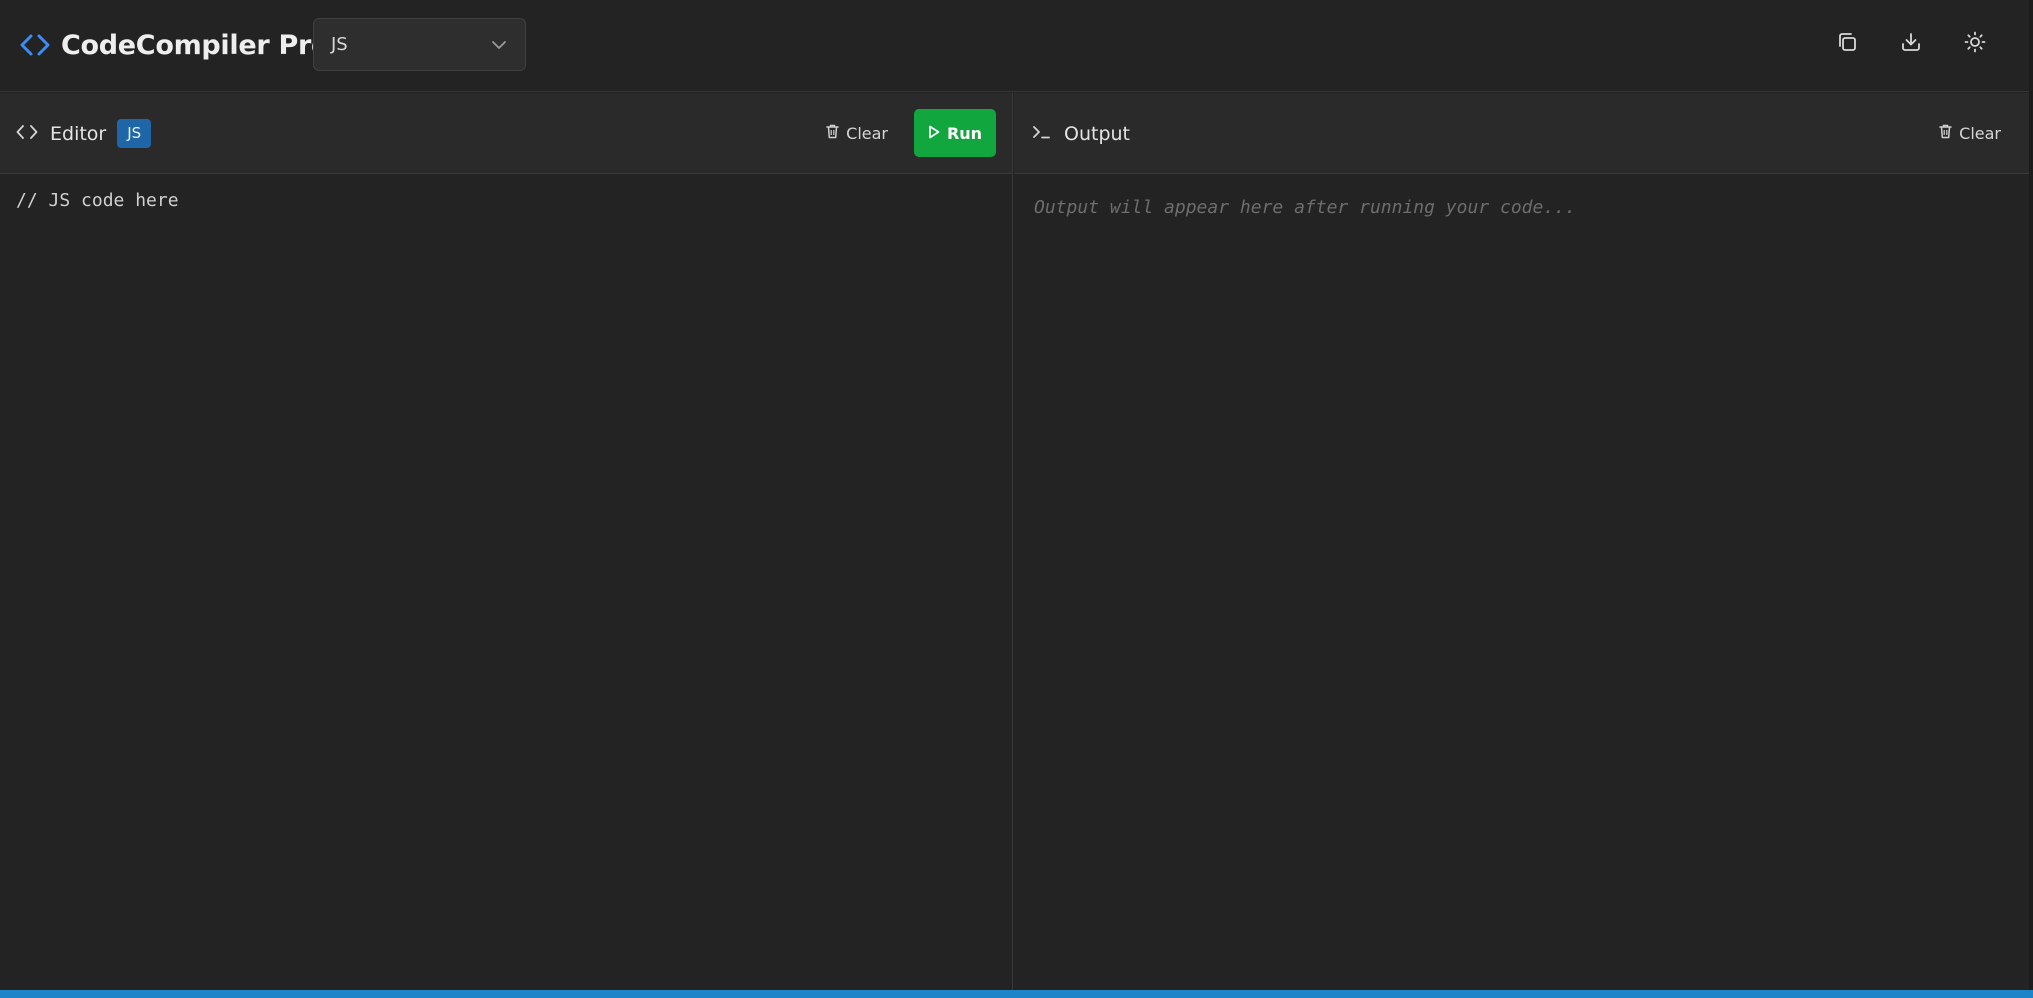  I want to click on output-clear-button: Clear, so click(1970, 133).